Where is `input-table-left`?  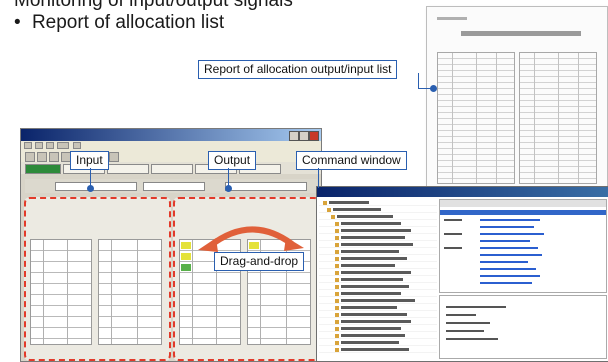
input-table-left is located at coordinates (61, 292).